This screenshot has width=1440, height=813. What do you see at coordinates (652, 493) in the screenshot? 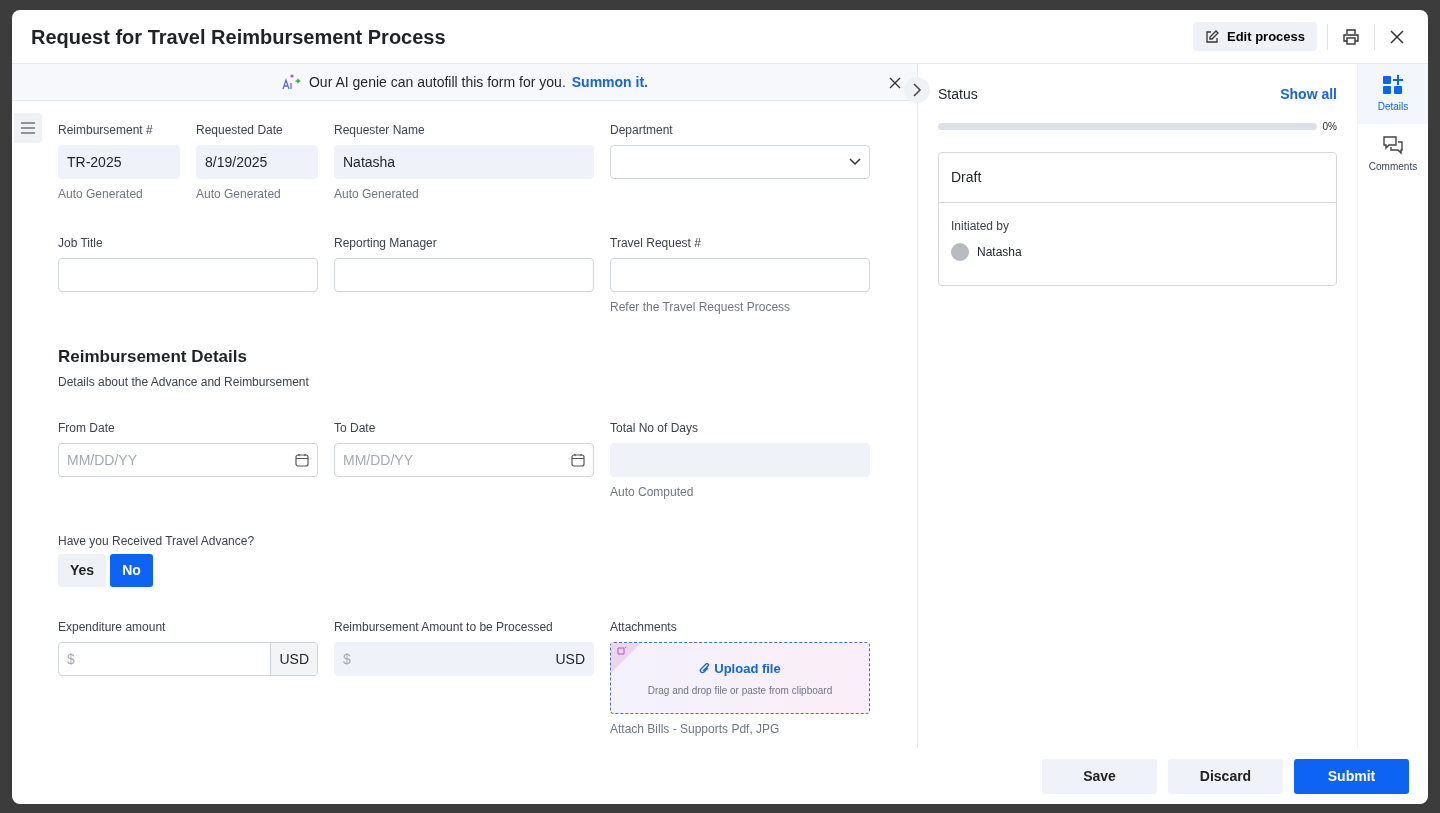
I see `field-hint: Auto Computed` at bounding box center [652, 493].